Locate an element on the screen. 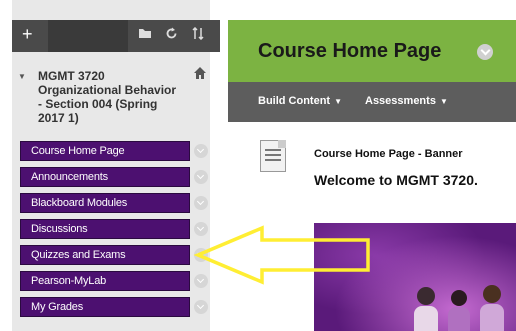 The width and height of the screenshot is (516, 331). course-title-line: MGMT 3720 is located at coordinates (71, 76).